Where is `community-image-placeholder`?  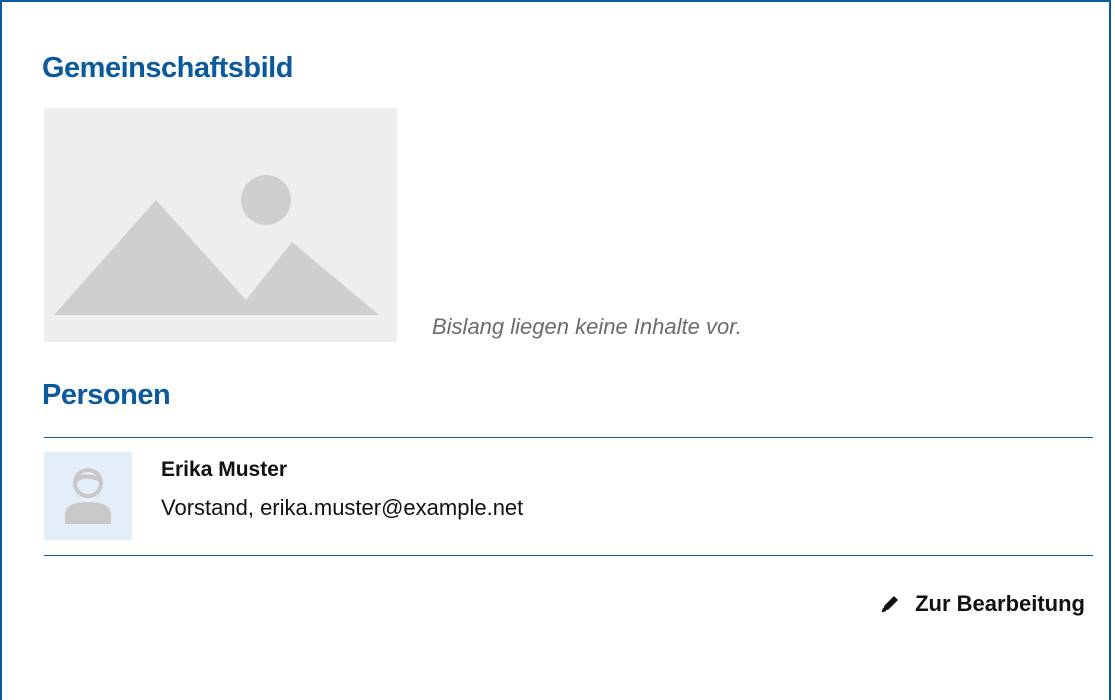
community-image-placeholder is located at coordinates (220, 225).